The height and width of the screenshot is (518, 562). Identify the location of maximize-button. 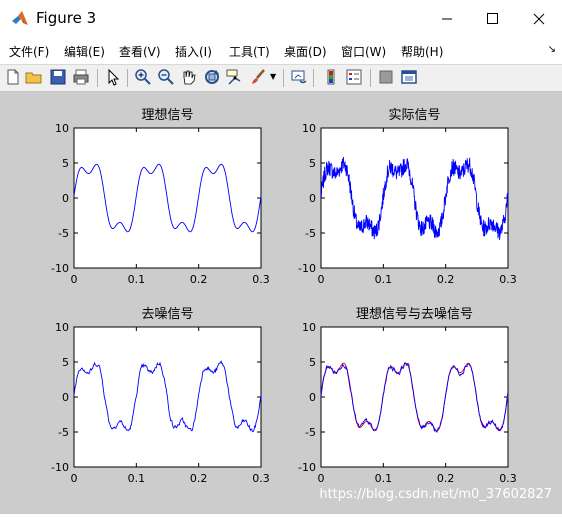
(493, 19).